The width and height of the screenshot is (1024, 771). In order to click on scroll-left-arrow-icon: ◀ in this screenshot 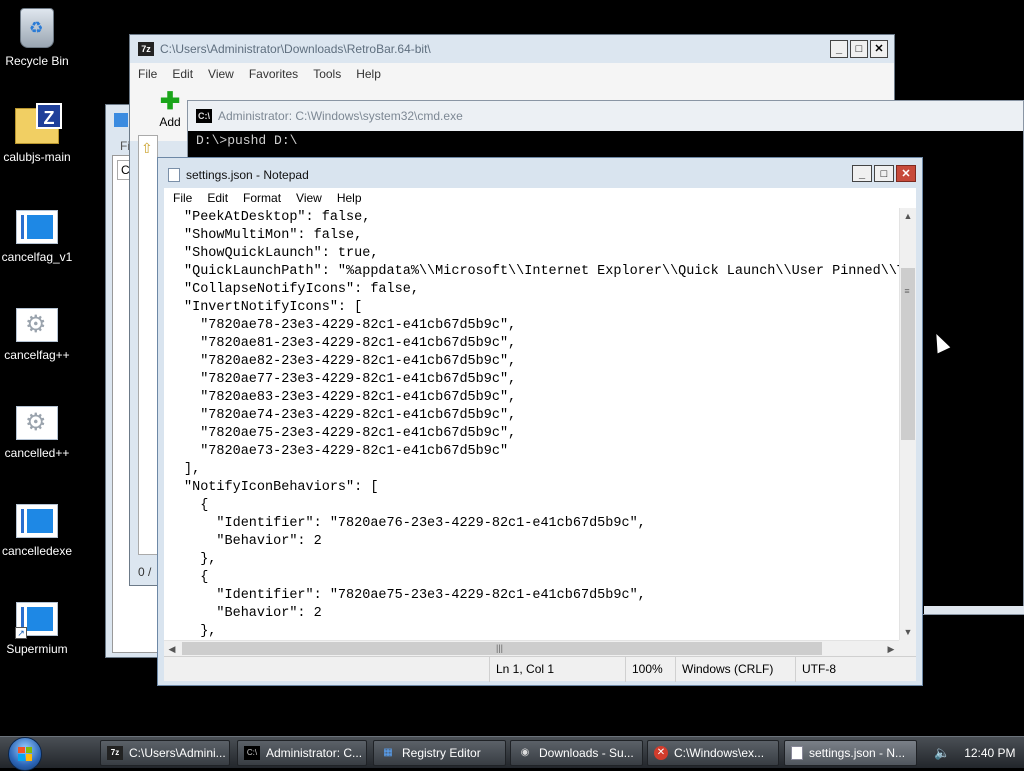, I will do `click(172, 648)`.